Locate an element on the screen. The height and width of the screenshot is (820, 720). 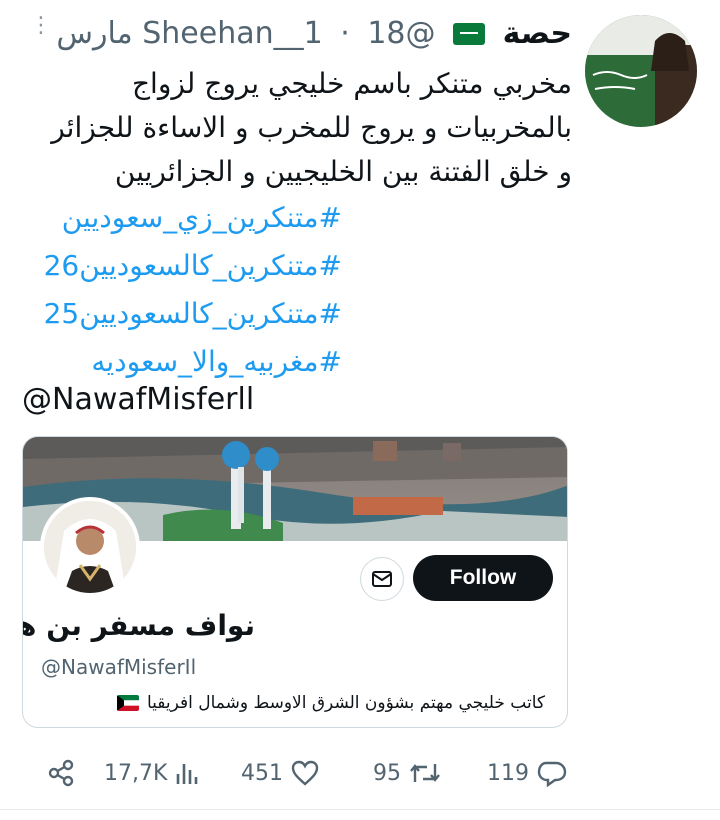
author-avatar is located at coordinates (641, 71).